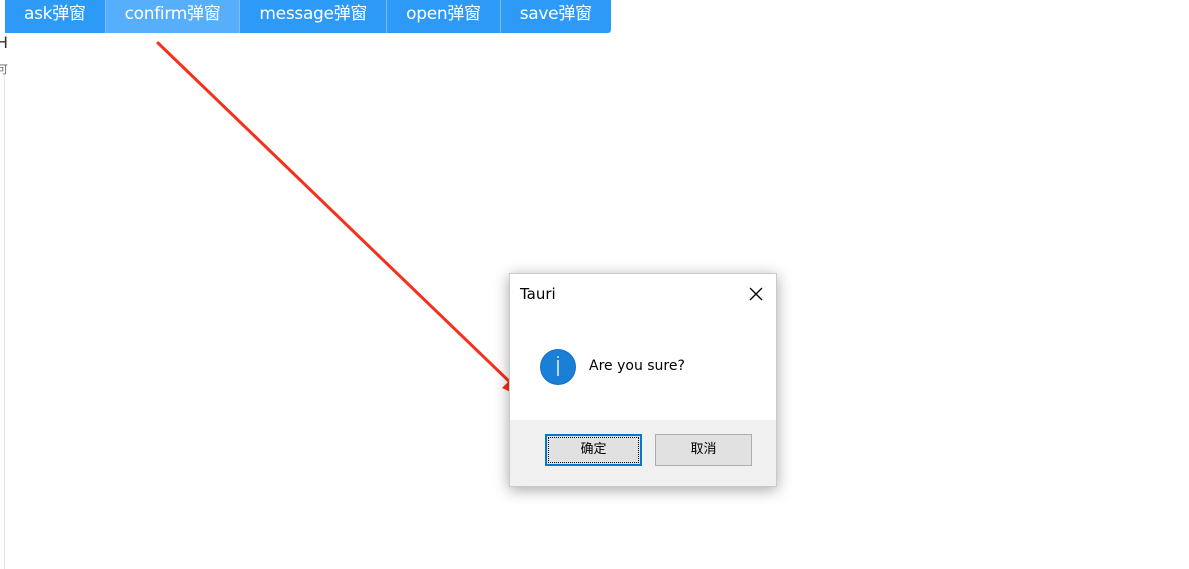  Describe the element at coordinates (756, 294) in the screenshot. I see `close-icon` at that location.